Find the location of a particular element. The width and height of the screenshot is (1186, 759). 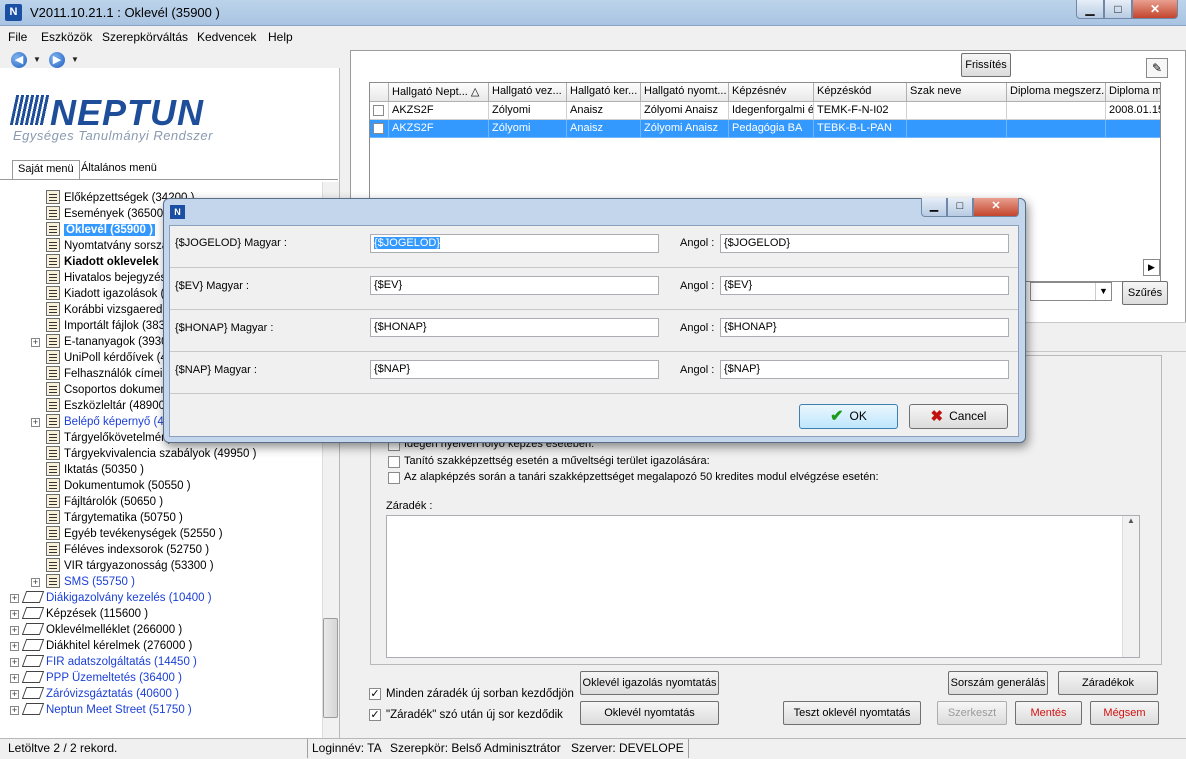

tree-item: Nyomtatvány sorszá is located at coordinates (107, 246).